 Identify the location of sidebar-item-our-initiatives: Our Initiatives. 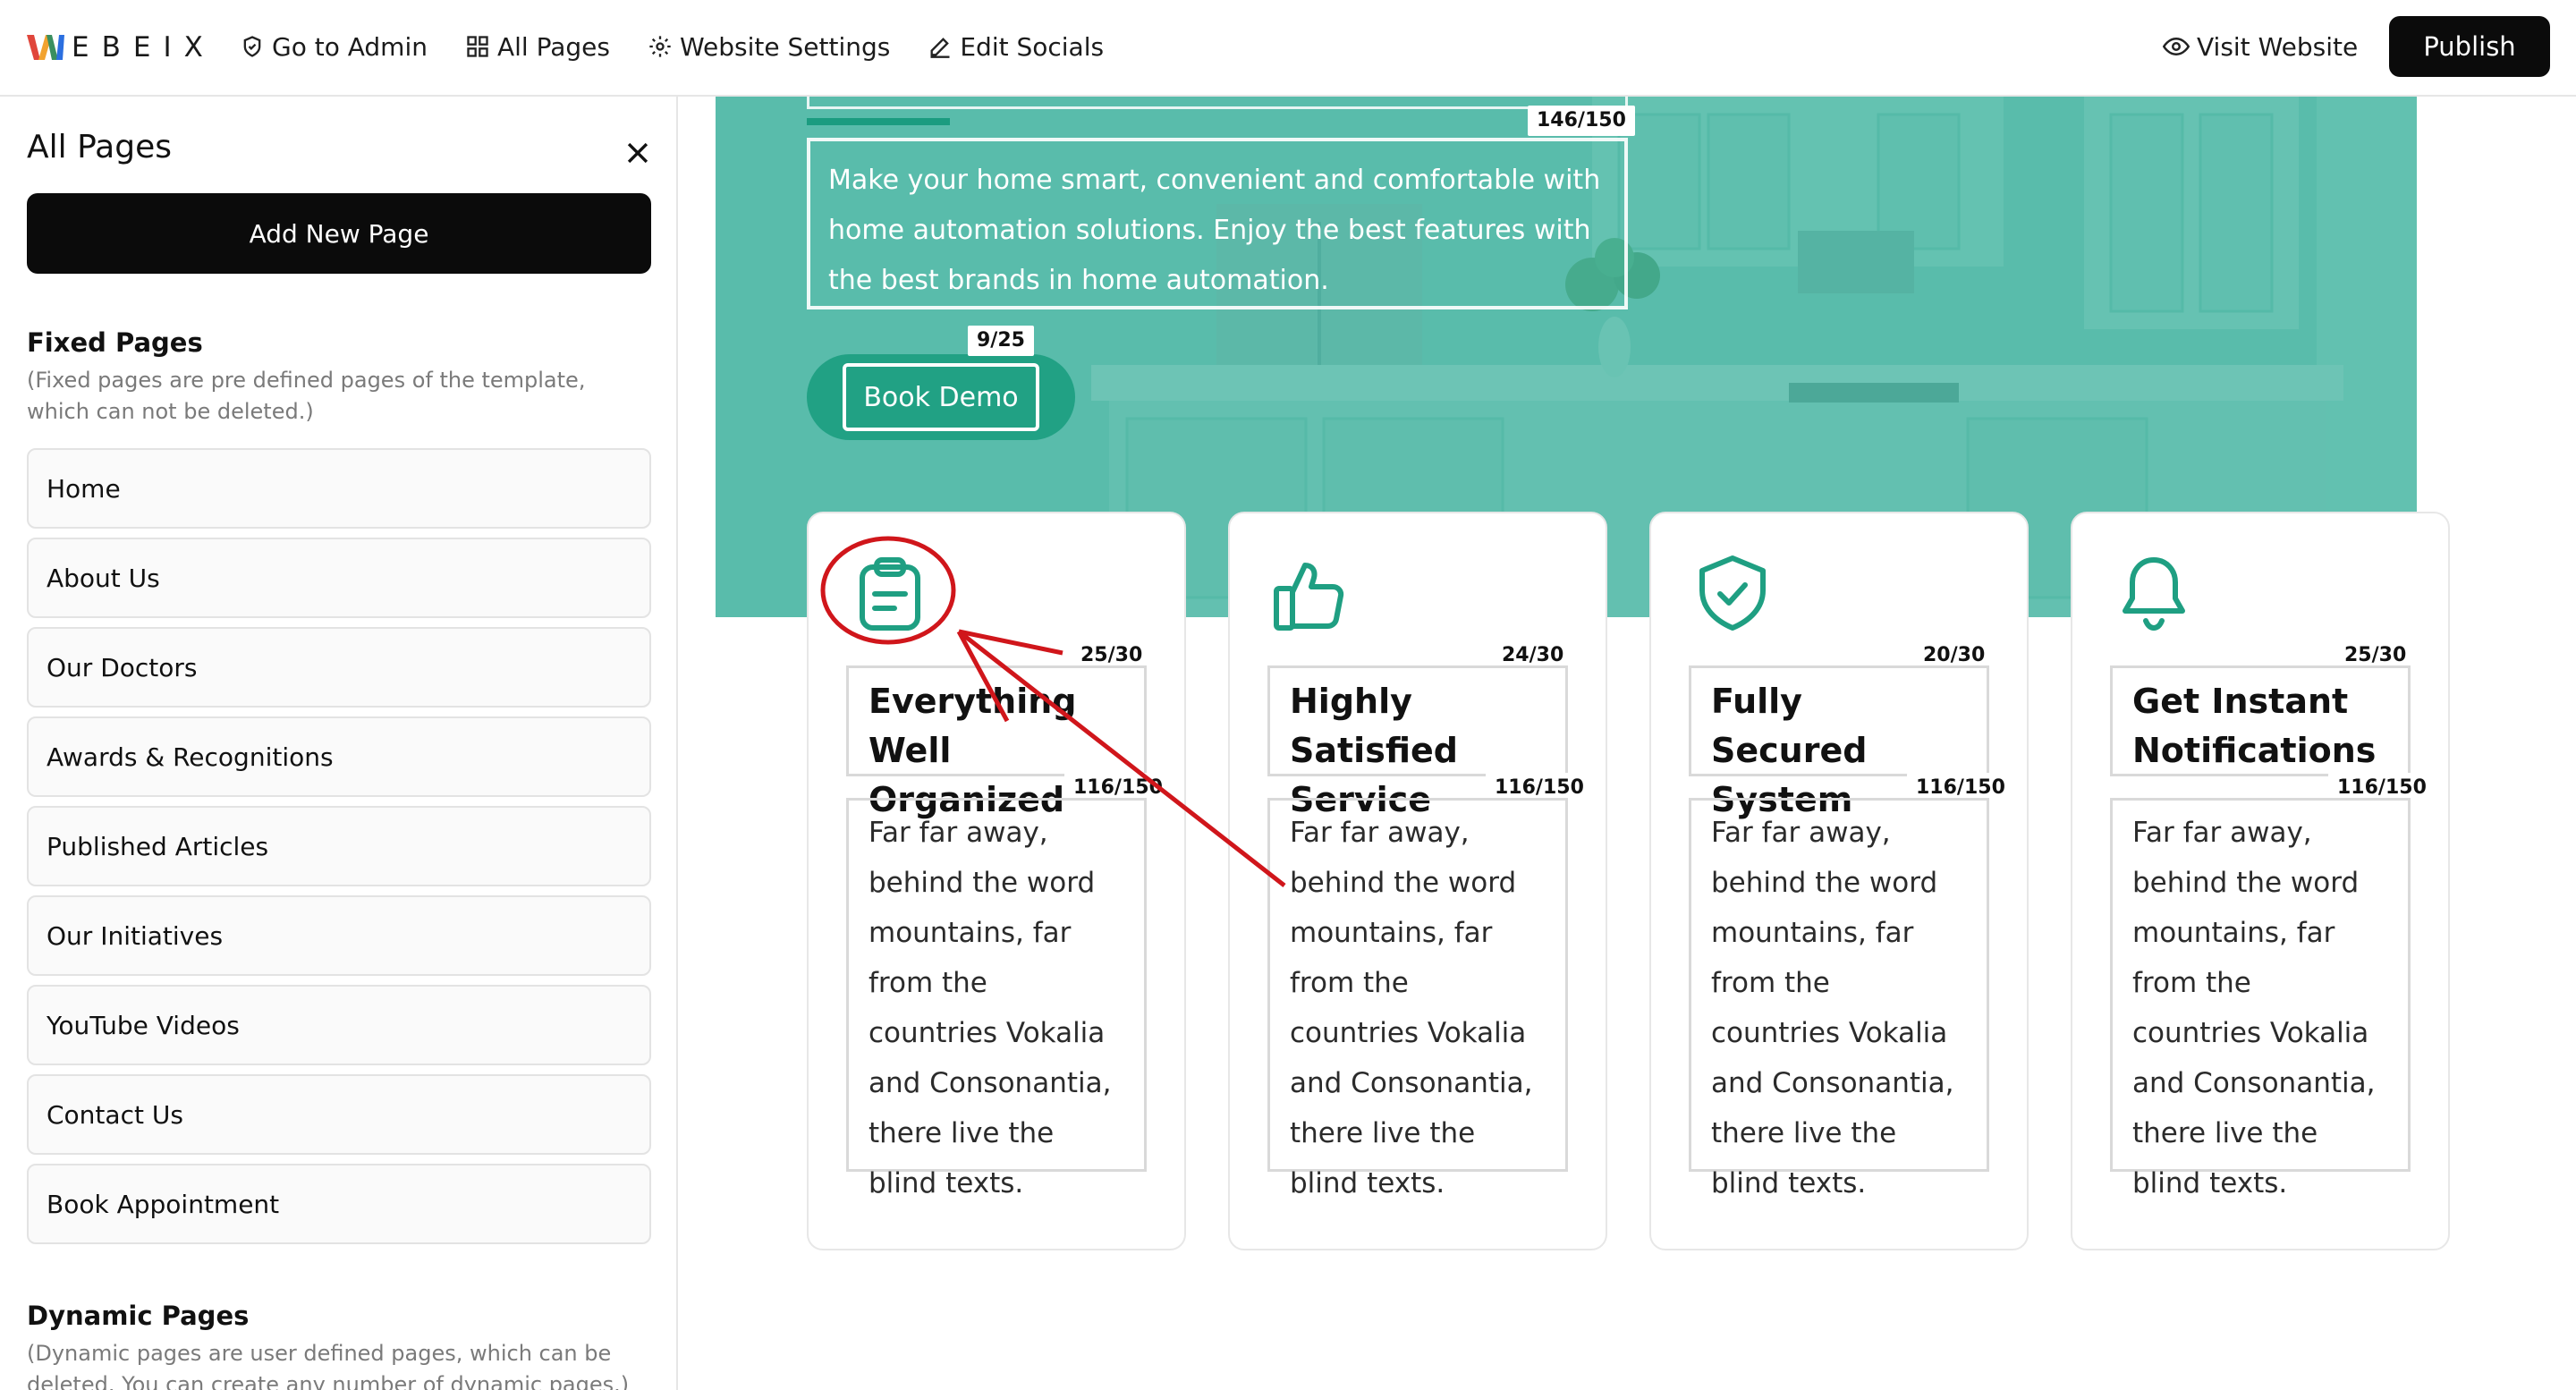
(339, 935).